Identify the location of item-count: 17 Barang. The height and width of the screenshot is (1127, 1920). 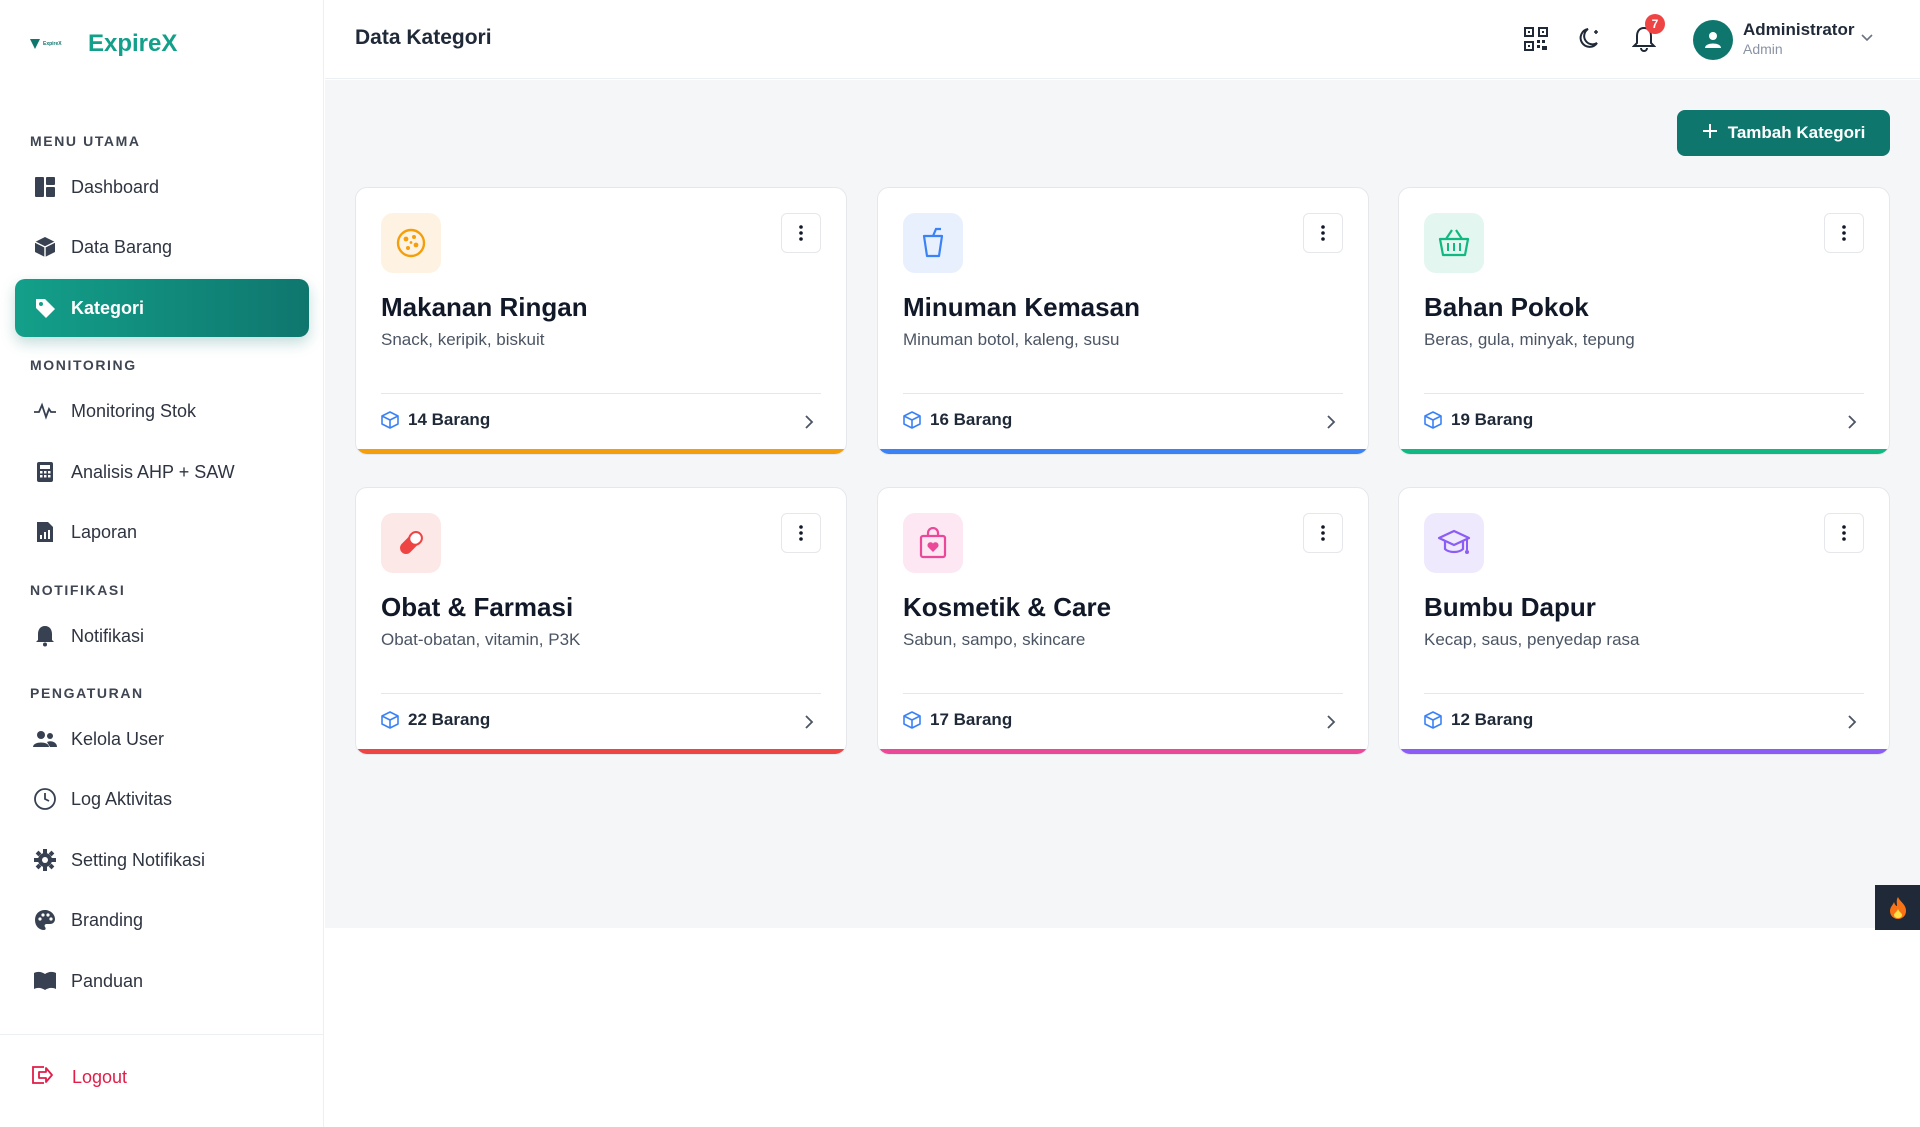
(957, 720).